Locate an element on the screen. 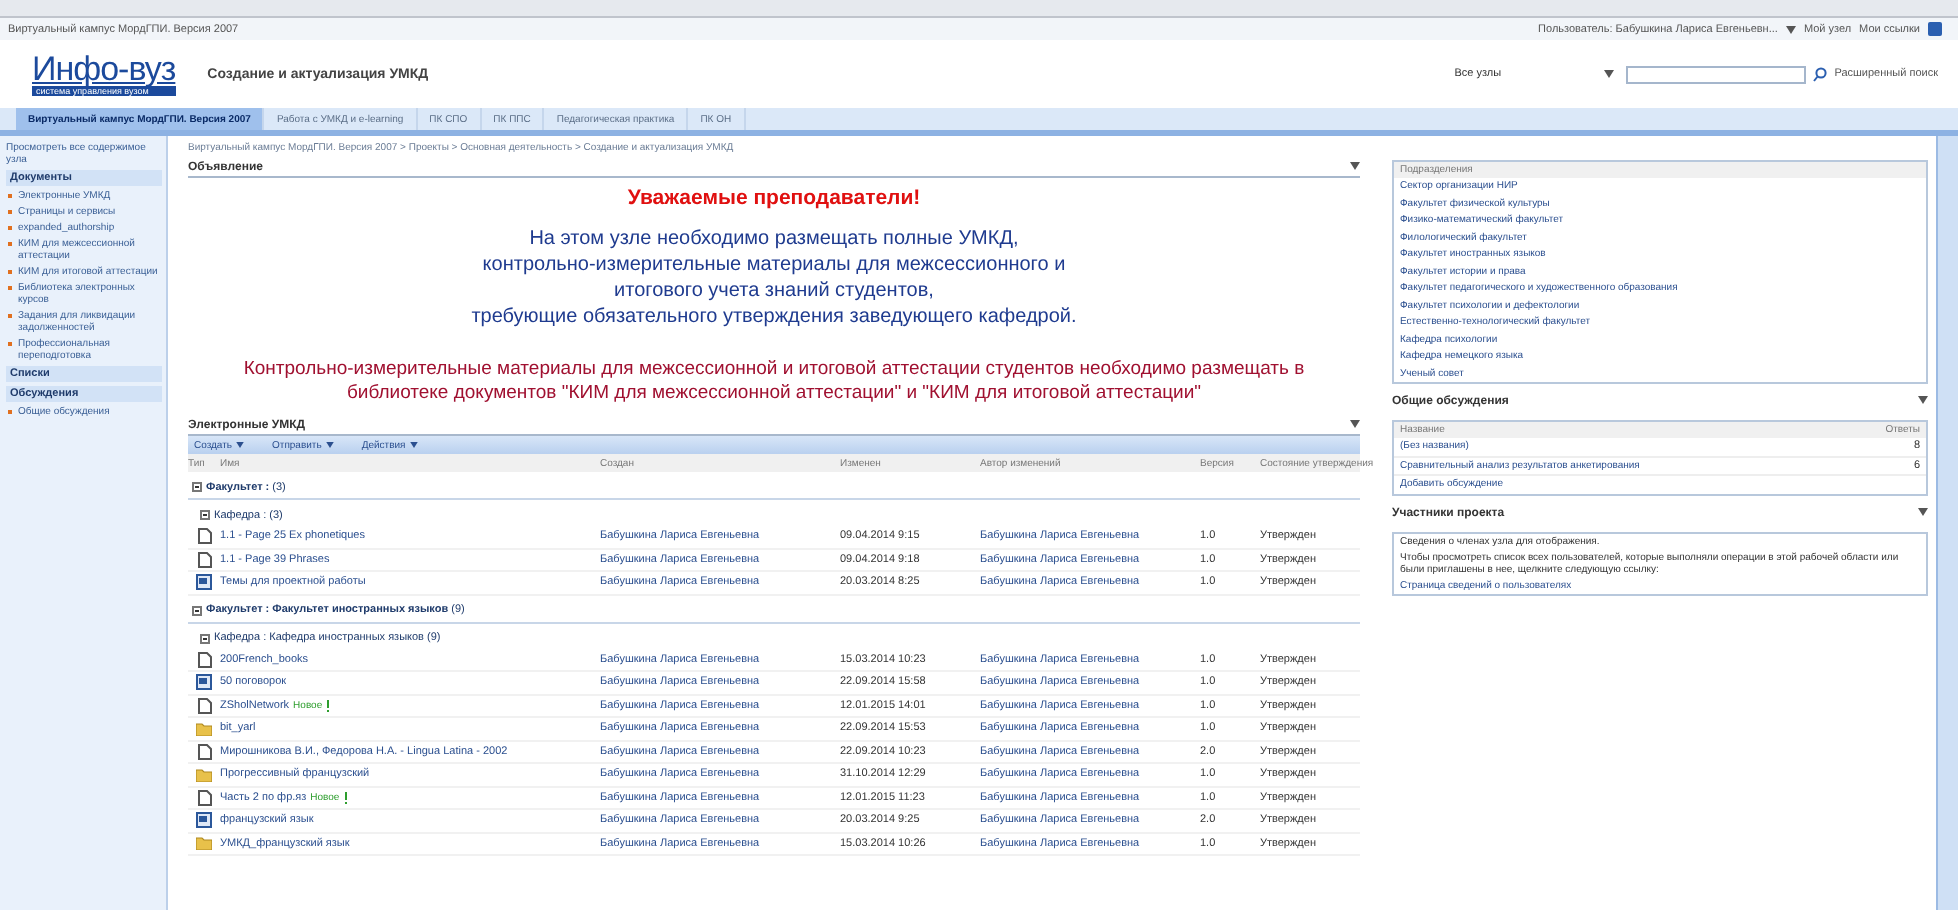 Image resolution: width=1958 pixels, height=910 pixels. search-icon is located at coordinates (1820, 74).